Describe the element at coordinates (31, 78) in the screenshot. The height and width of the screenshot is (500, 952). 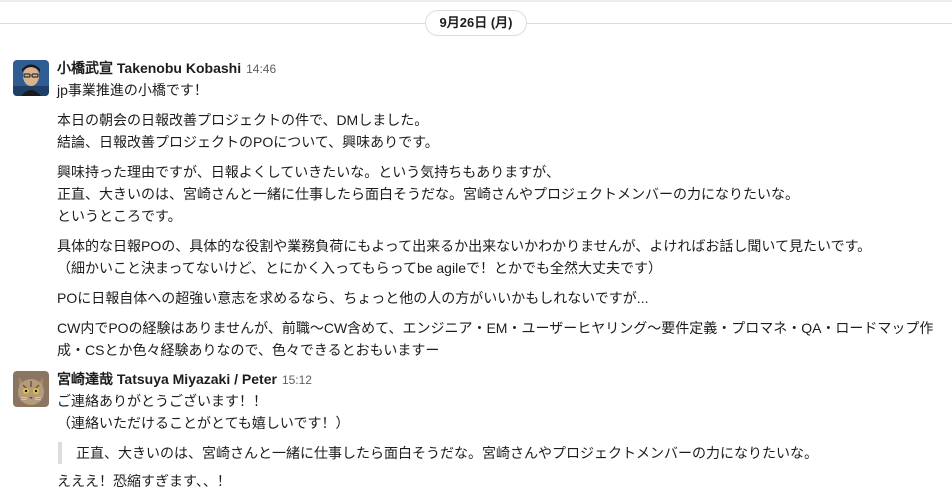
I see `avatar-kobashi` at that location.